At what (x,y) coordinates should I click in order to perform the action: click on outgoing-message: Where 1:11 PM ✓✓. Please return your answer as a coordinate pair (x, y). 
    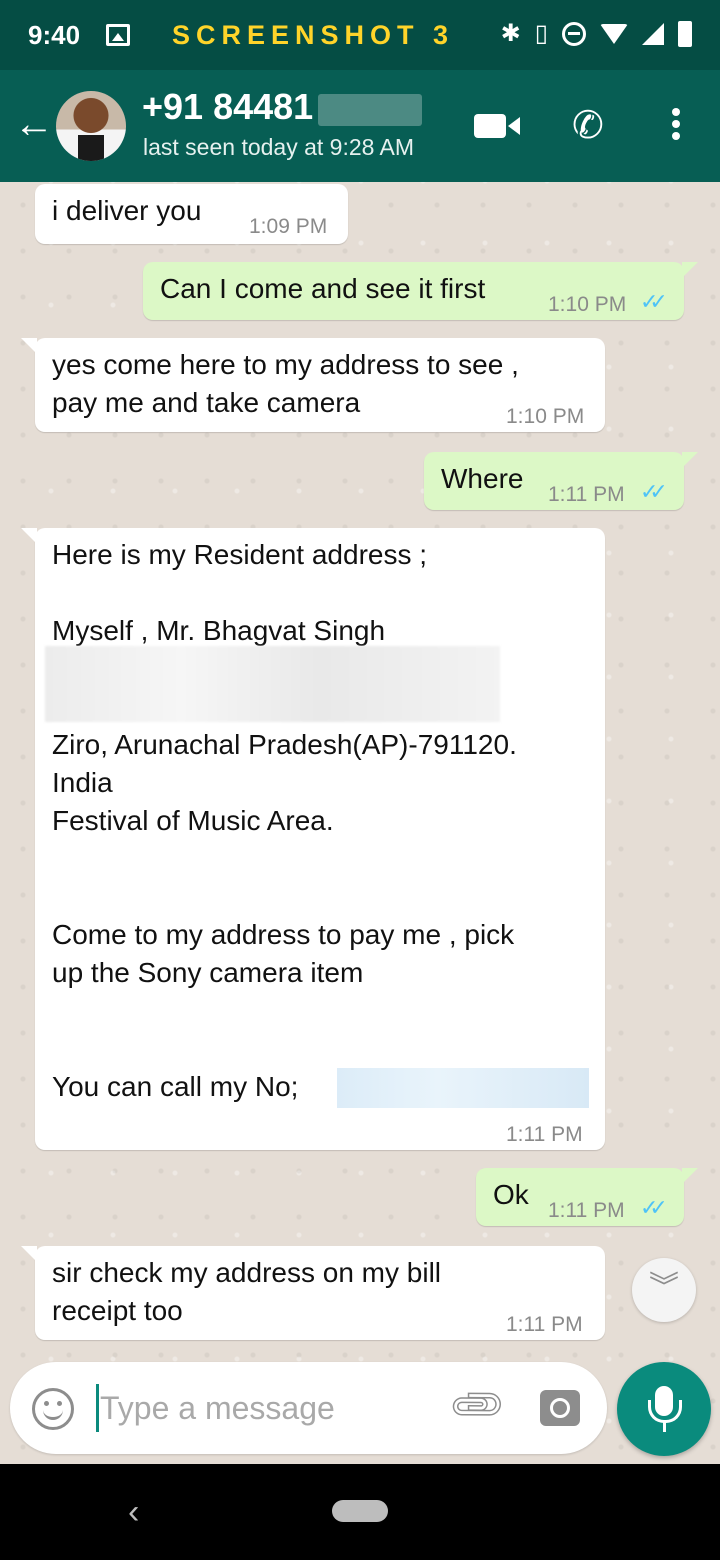
    Looking at the image, I should click on (561, 481).